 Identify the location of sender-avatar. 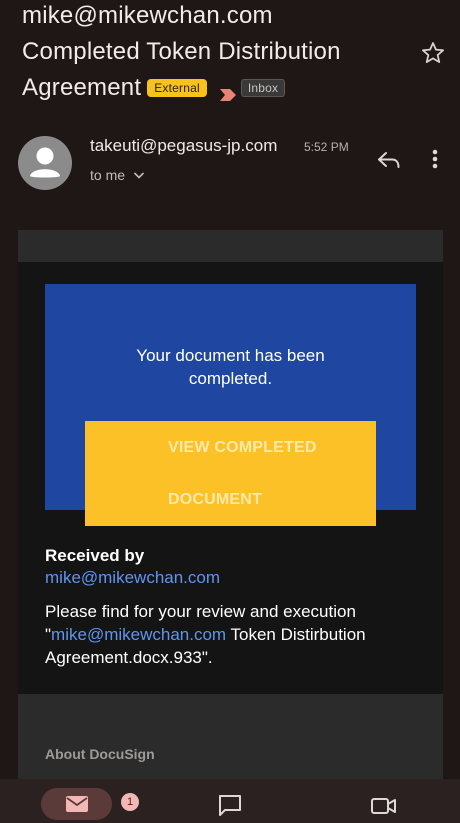
(45, 163).